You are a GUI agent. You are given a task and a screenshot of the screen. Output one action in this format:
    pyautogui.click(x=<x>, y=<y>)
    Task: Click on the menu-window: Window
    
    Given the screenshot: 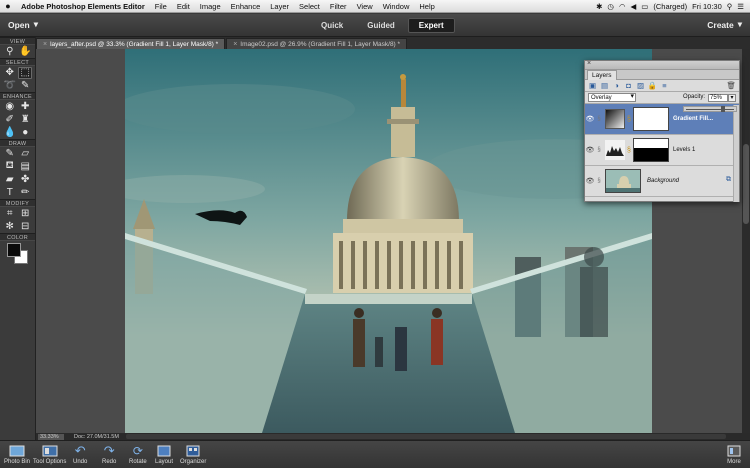 What is the action you would take?
    pyautogui.click(x=396, y=6)
    